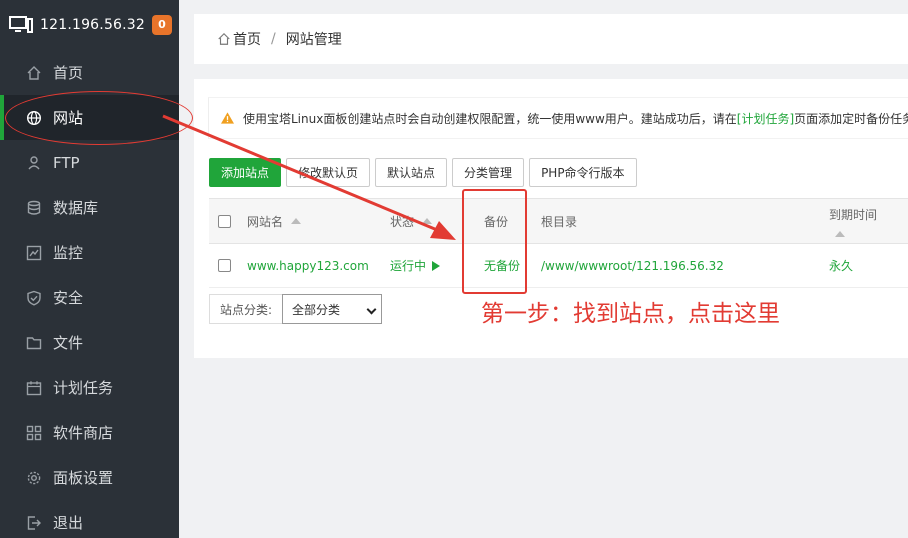 Image resolution: width=908 pixels, height=538 pixels. What do you see at coordinates (841, 265) in the screenshot?
I see `expire-value: 永久` at bounding box center [841, 265].